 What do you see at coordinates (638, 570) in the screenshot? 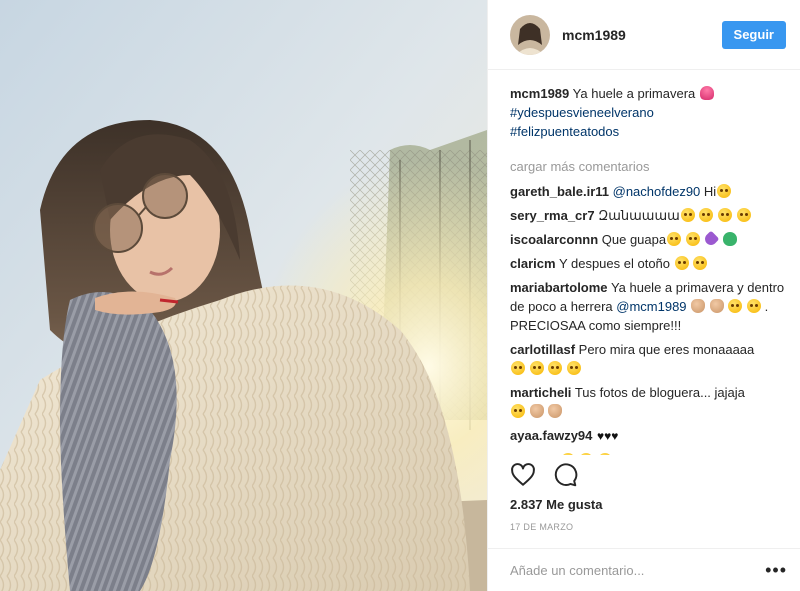
I see `comment-input` at bounding box center [638, 570].